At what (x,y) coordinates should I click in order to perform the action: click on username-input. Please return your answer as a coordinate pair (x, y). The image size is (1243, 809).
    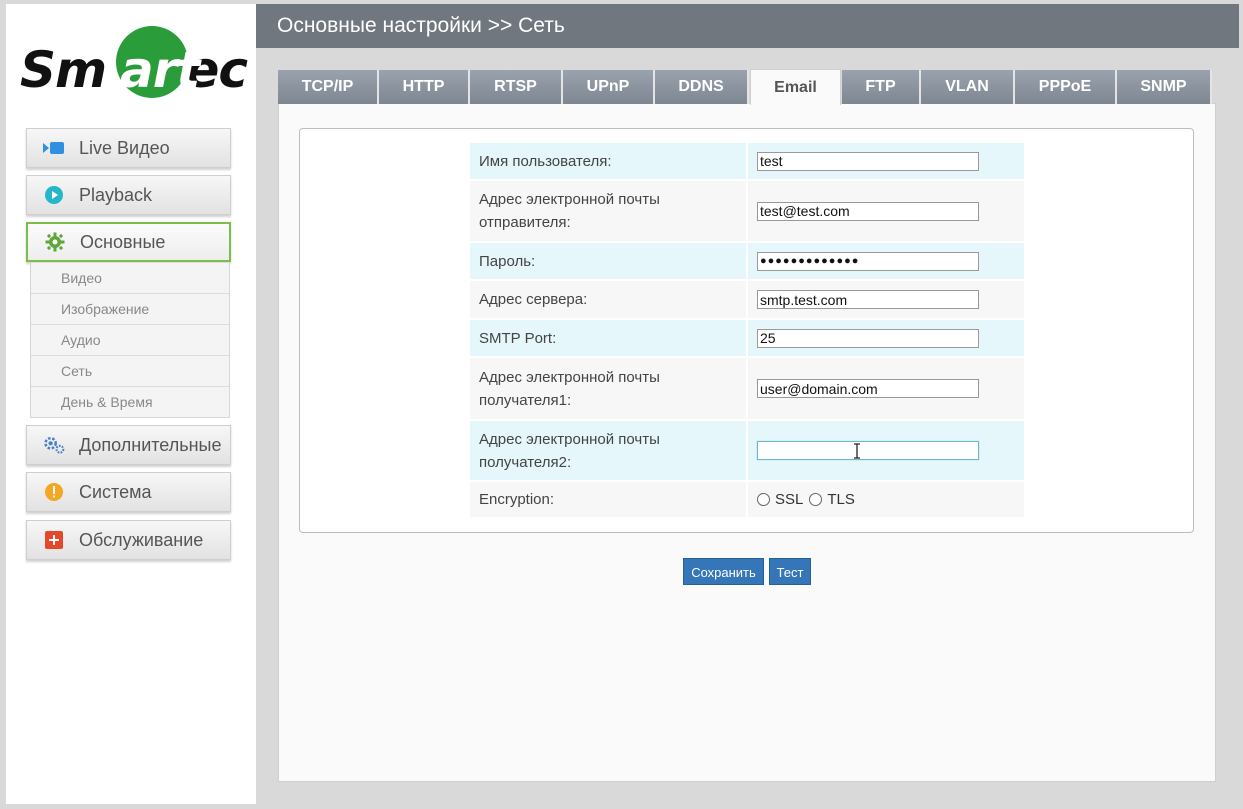
    Looking at the image, I should click on (868, 161).